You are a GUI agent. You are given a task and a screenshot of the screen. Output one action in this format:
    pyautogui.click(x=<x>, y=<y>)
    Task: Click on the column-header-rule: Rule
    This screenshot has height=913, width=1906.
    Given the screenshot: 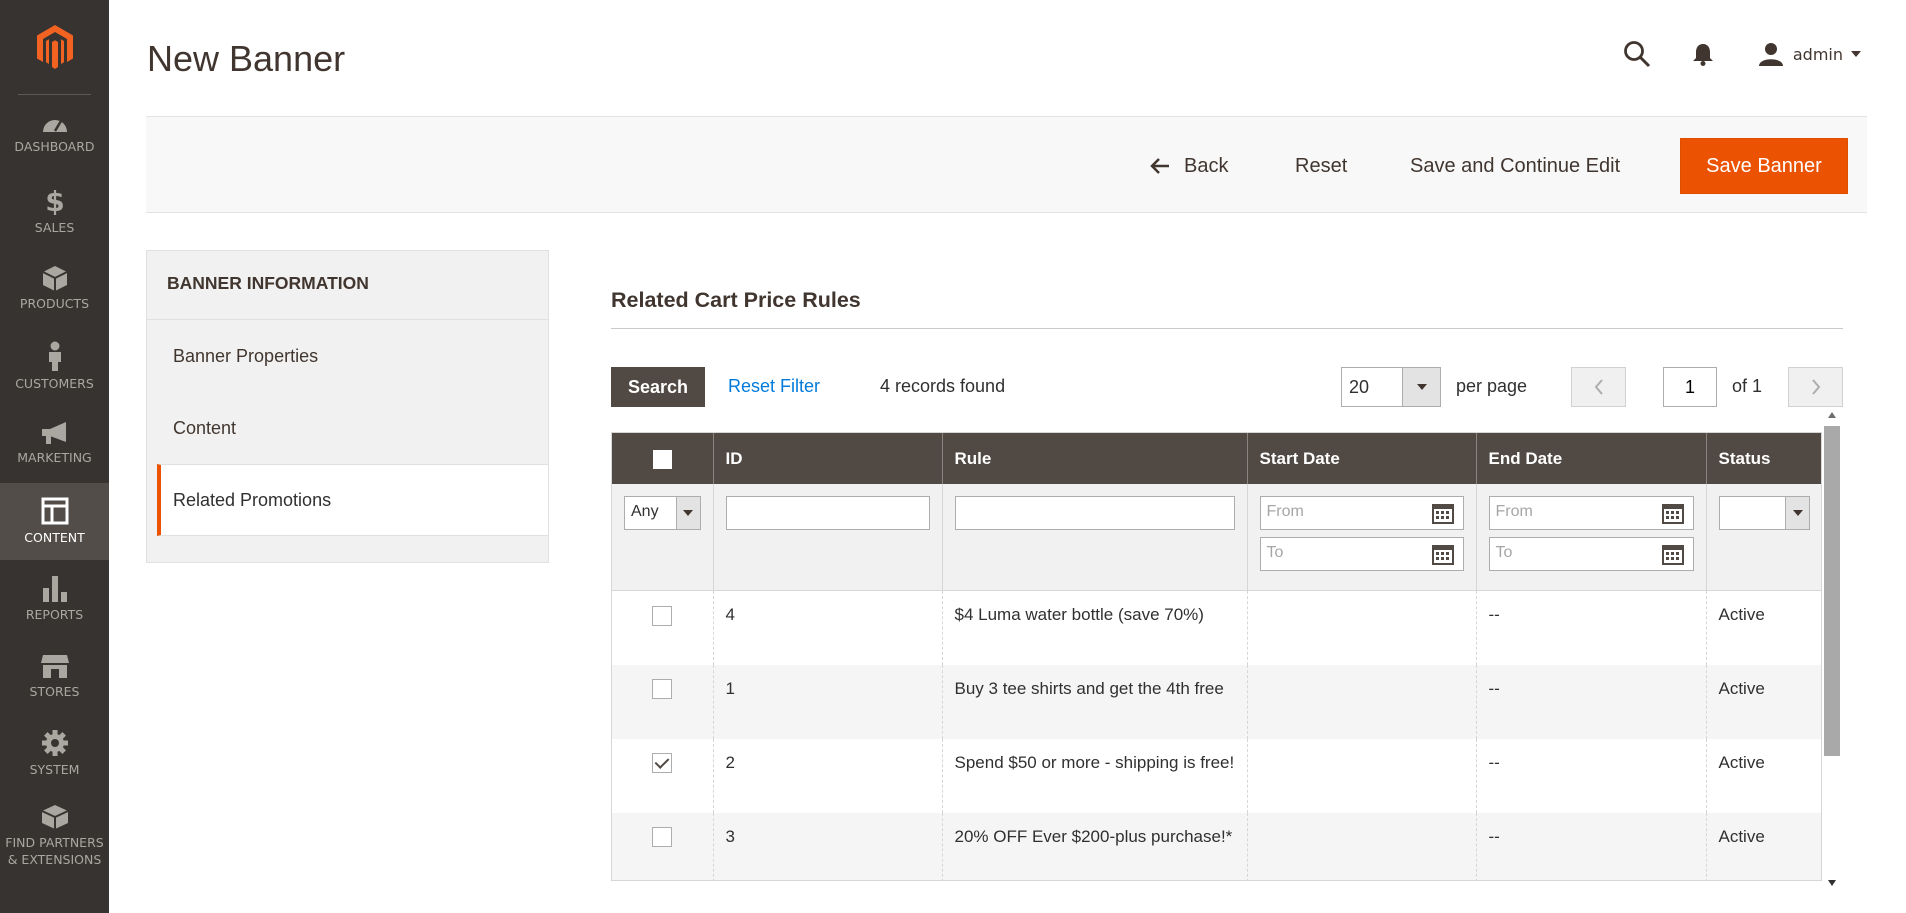 What is the action you would take?
    pyautogui.click(x=1094, y=458)
    